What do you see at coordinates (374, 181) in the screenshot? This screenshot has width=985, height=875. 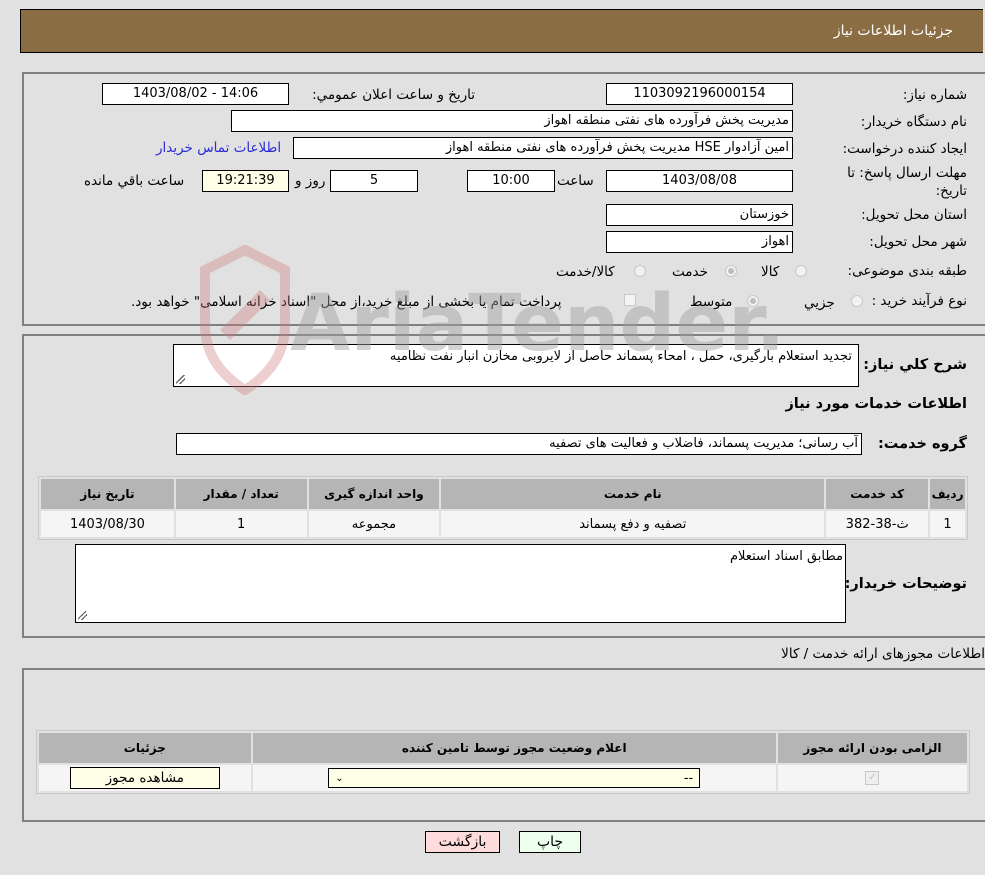 I see `remaining-days-field: 5` at bounding box center [374, 181].